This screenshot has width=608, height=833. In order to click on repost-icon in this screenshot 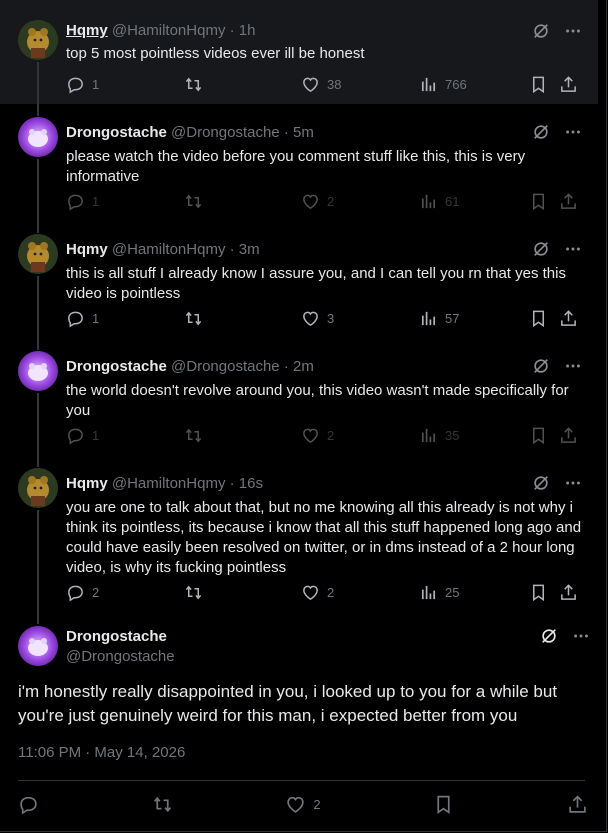, I will do `click(193, 84)`.